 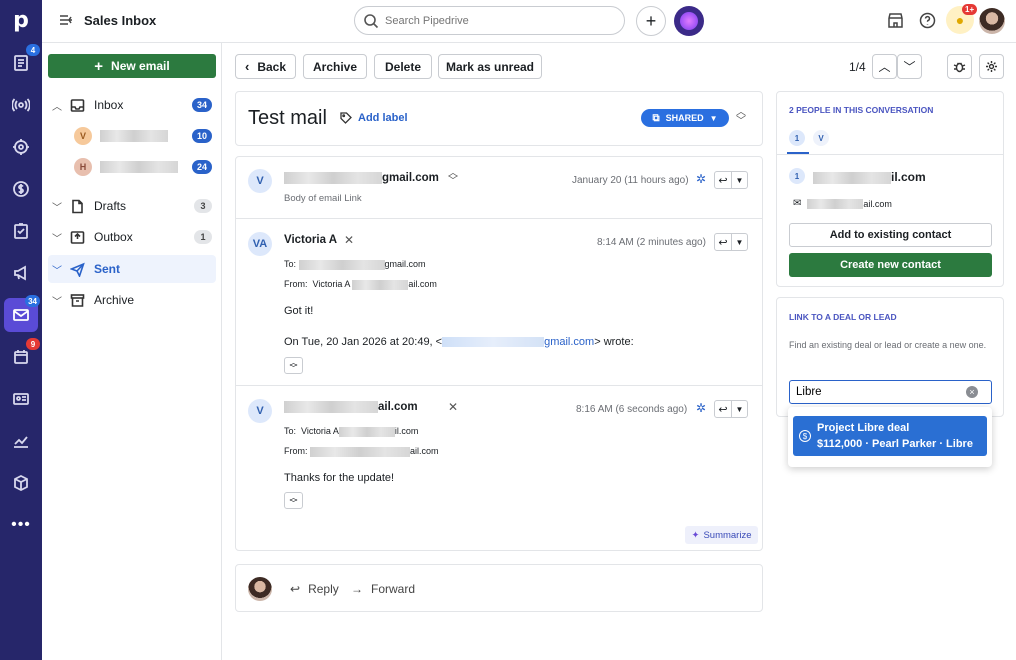 What do you see at coordinates (66, 21) in the screenshot?
I see `collapse-menu-icon` at bounding box center [66, 21].